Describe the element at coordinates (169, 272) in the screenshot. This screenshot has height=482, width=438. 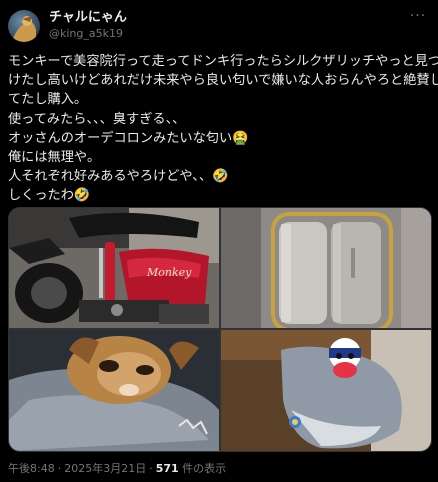
I see `brand-text: Monkey` at that location.